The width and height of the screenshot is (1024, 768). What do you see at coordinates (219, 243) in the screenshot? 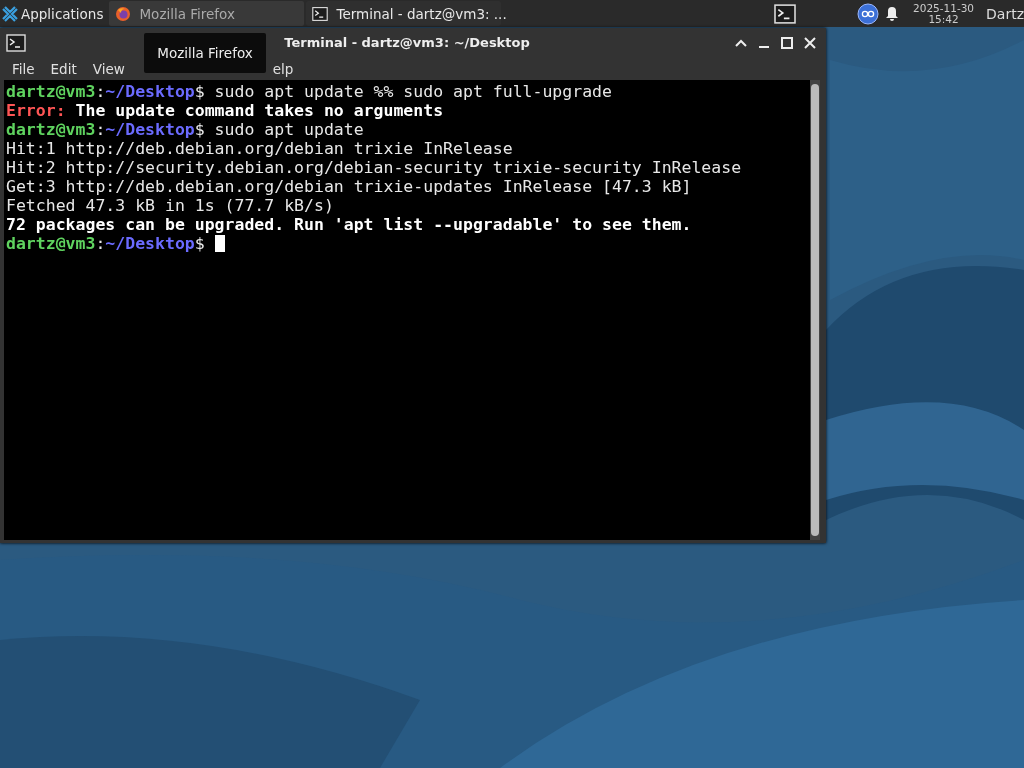
I see `text-cursor` at bounding box center [219, 243].